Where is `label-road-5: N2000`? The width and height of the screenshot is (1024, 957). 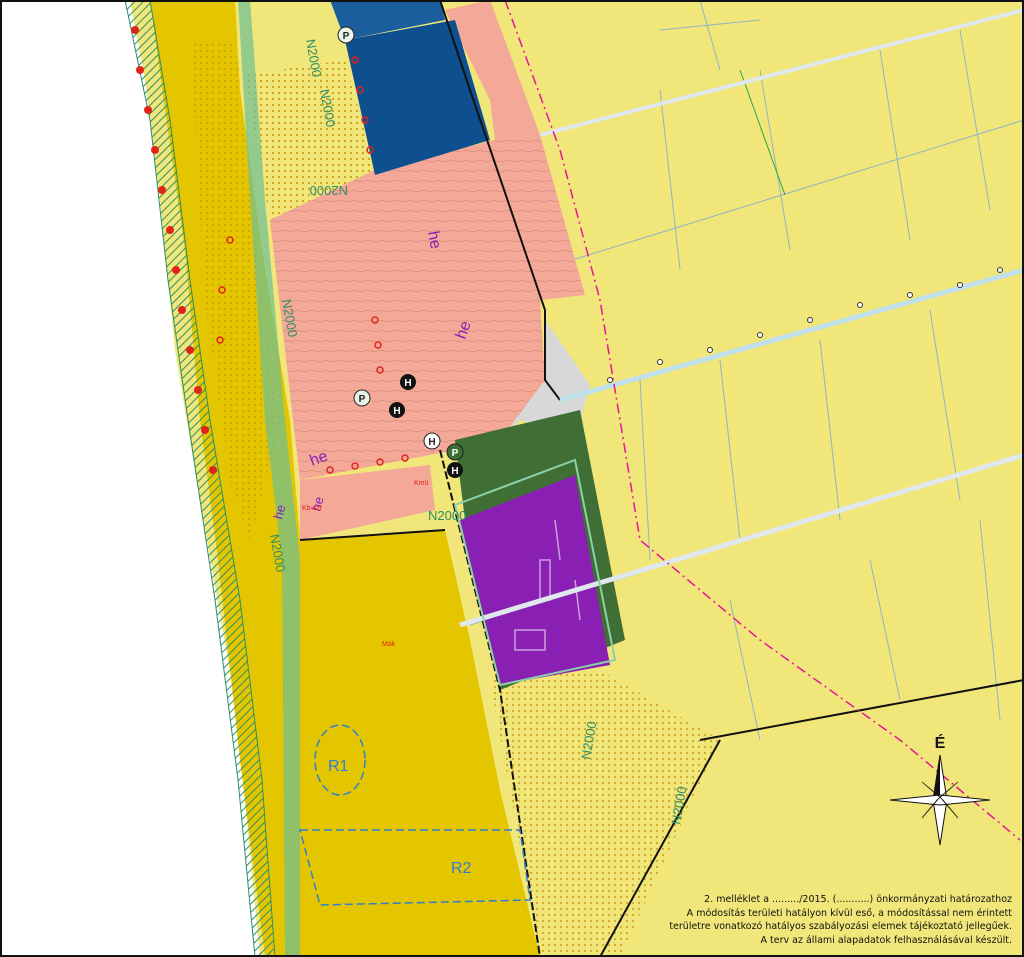 label-road-5: N2000 is located at coordinates (447, 515).